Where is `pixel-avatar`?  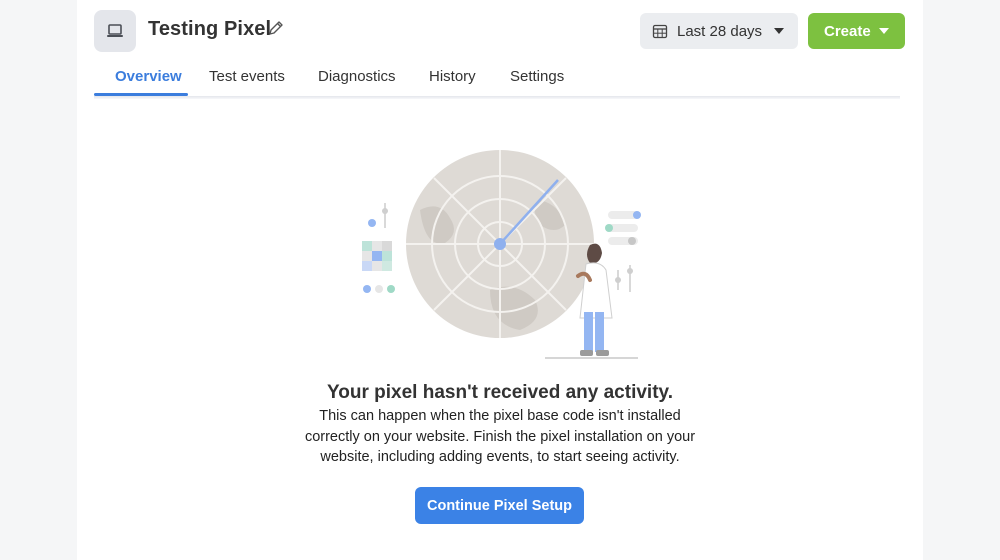 pixel-avatar is located at coordinates (115, 31).